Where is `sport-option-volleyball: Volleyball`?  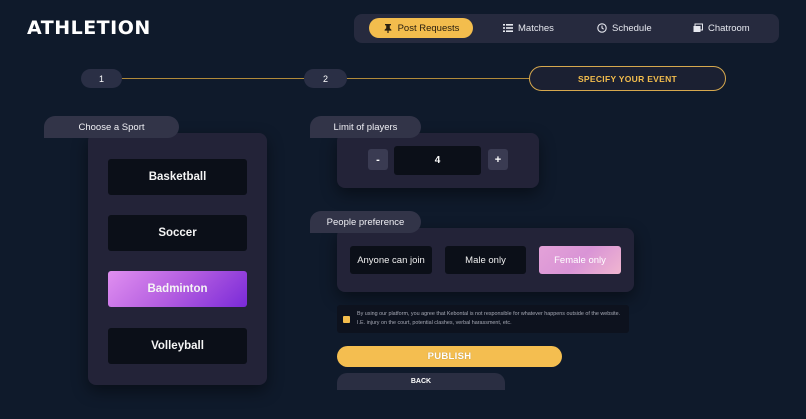 sport-option-volleyball: Volleyball is located at coordinates (177, 346).